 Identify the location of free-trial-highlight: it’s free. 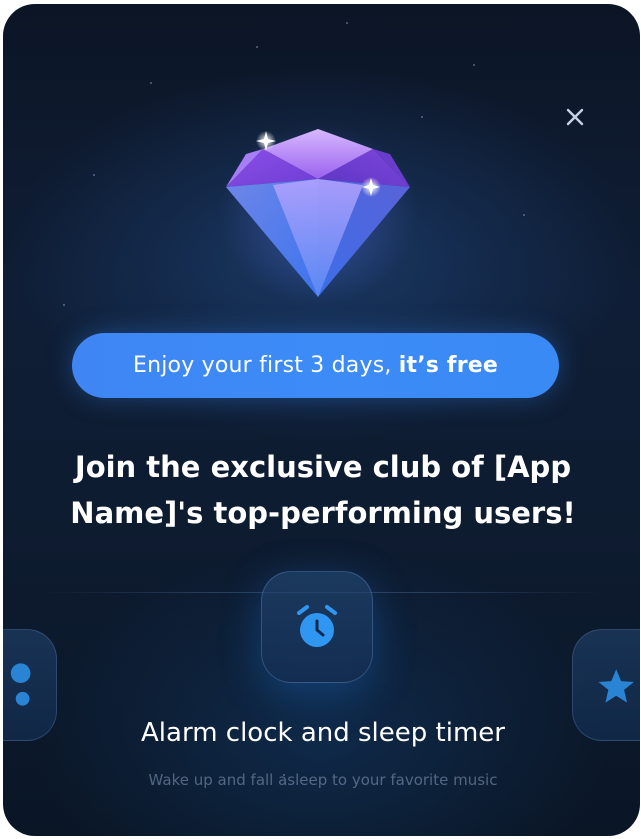
(448, 365).